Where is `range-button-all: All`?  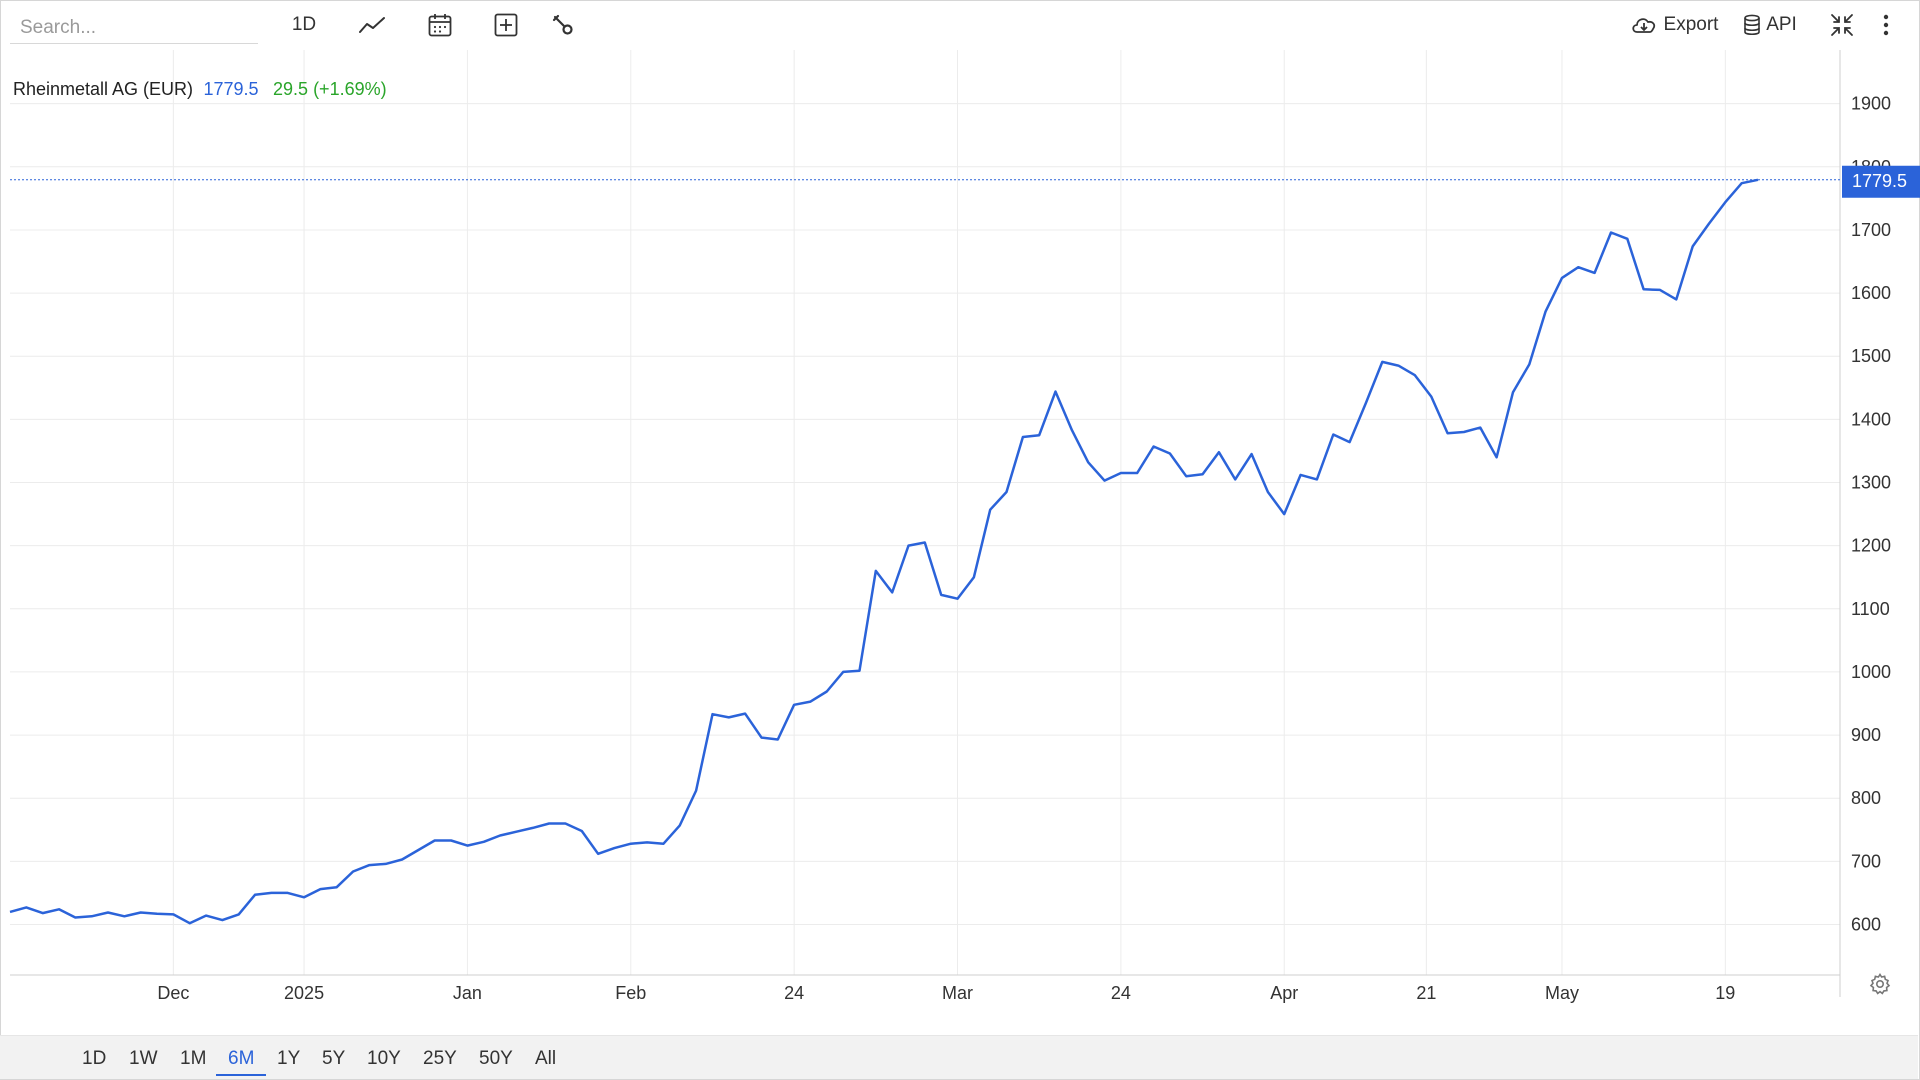 range-button-all: All is located at coordinates (545, 1059).